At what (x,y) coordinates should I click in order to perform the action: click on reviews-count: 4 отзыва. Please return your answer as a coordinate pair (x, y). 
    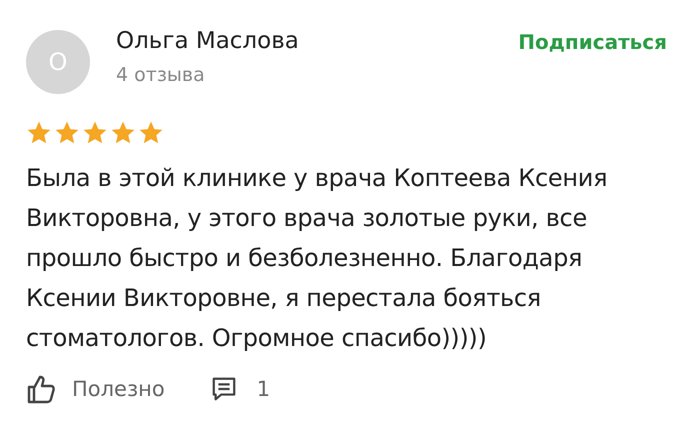
    Looking at the image, I should click on (161, 75).